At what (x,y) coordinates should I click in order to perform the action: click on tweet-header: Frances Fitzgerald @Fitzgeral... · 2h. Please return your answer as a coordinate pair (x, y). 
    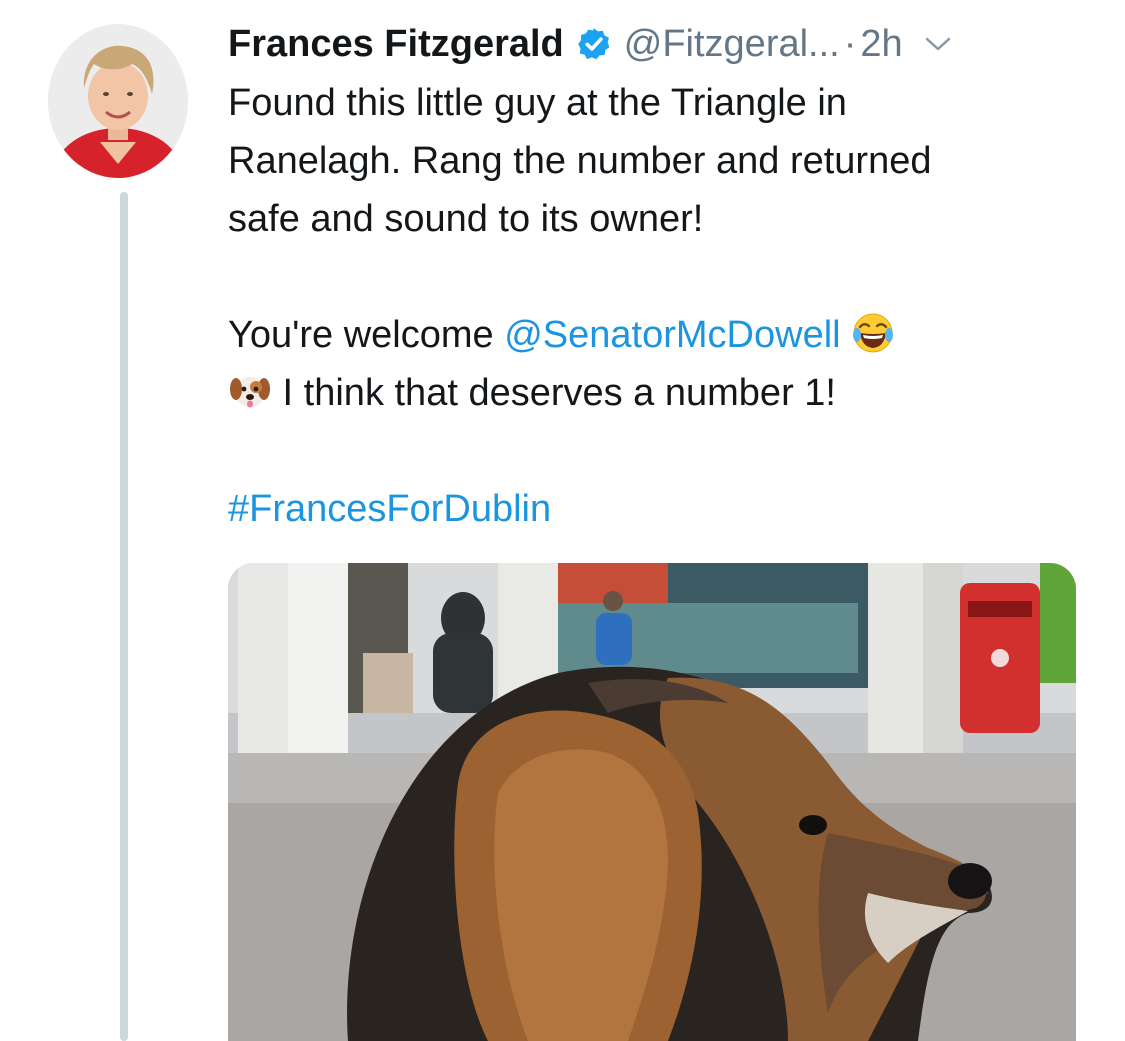
    Looking at the image, I should click on (663, 44).